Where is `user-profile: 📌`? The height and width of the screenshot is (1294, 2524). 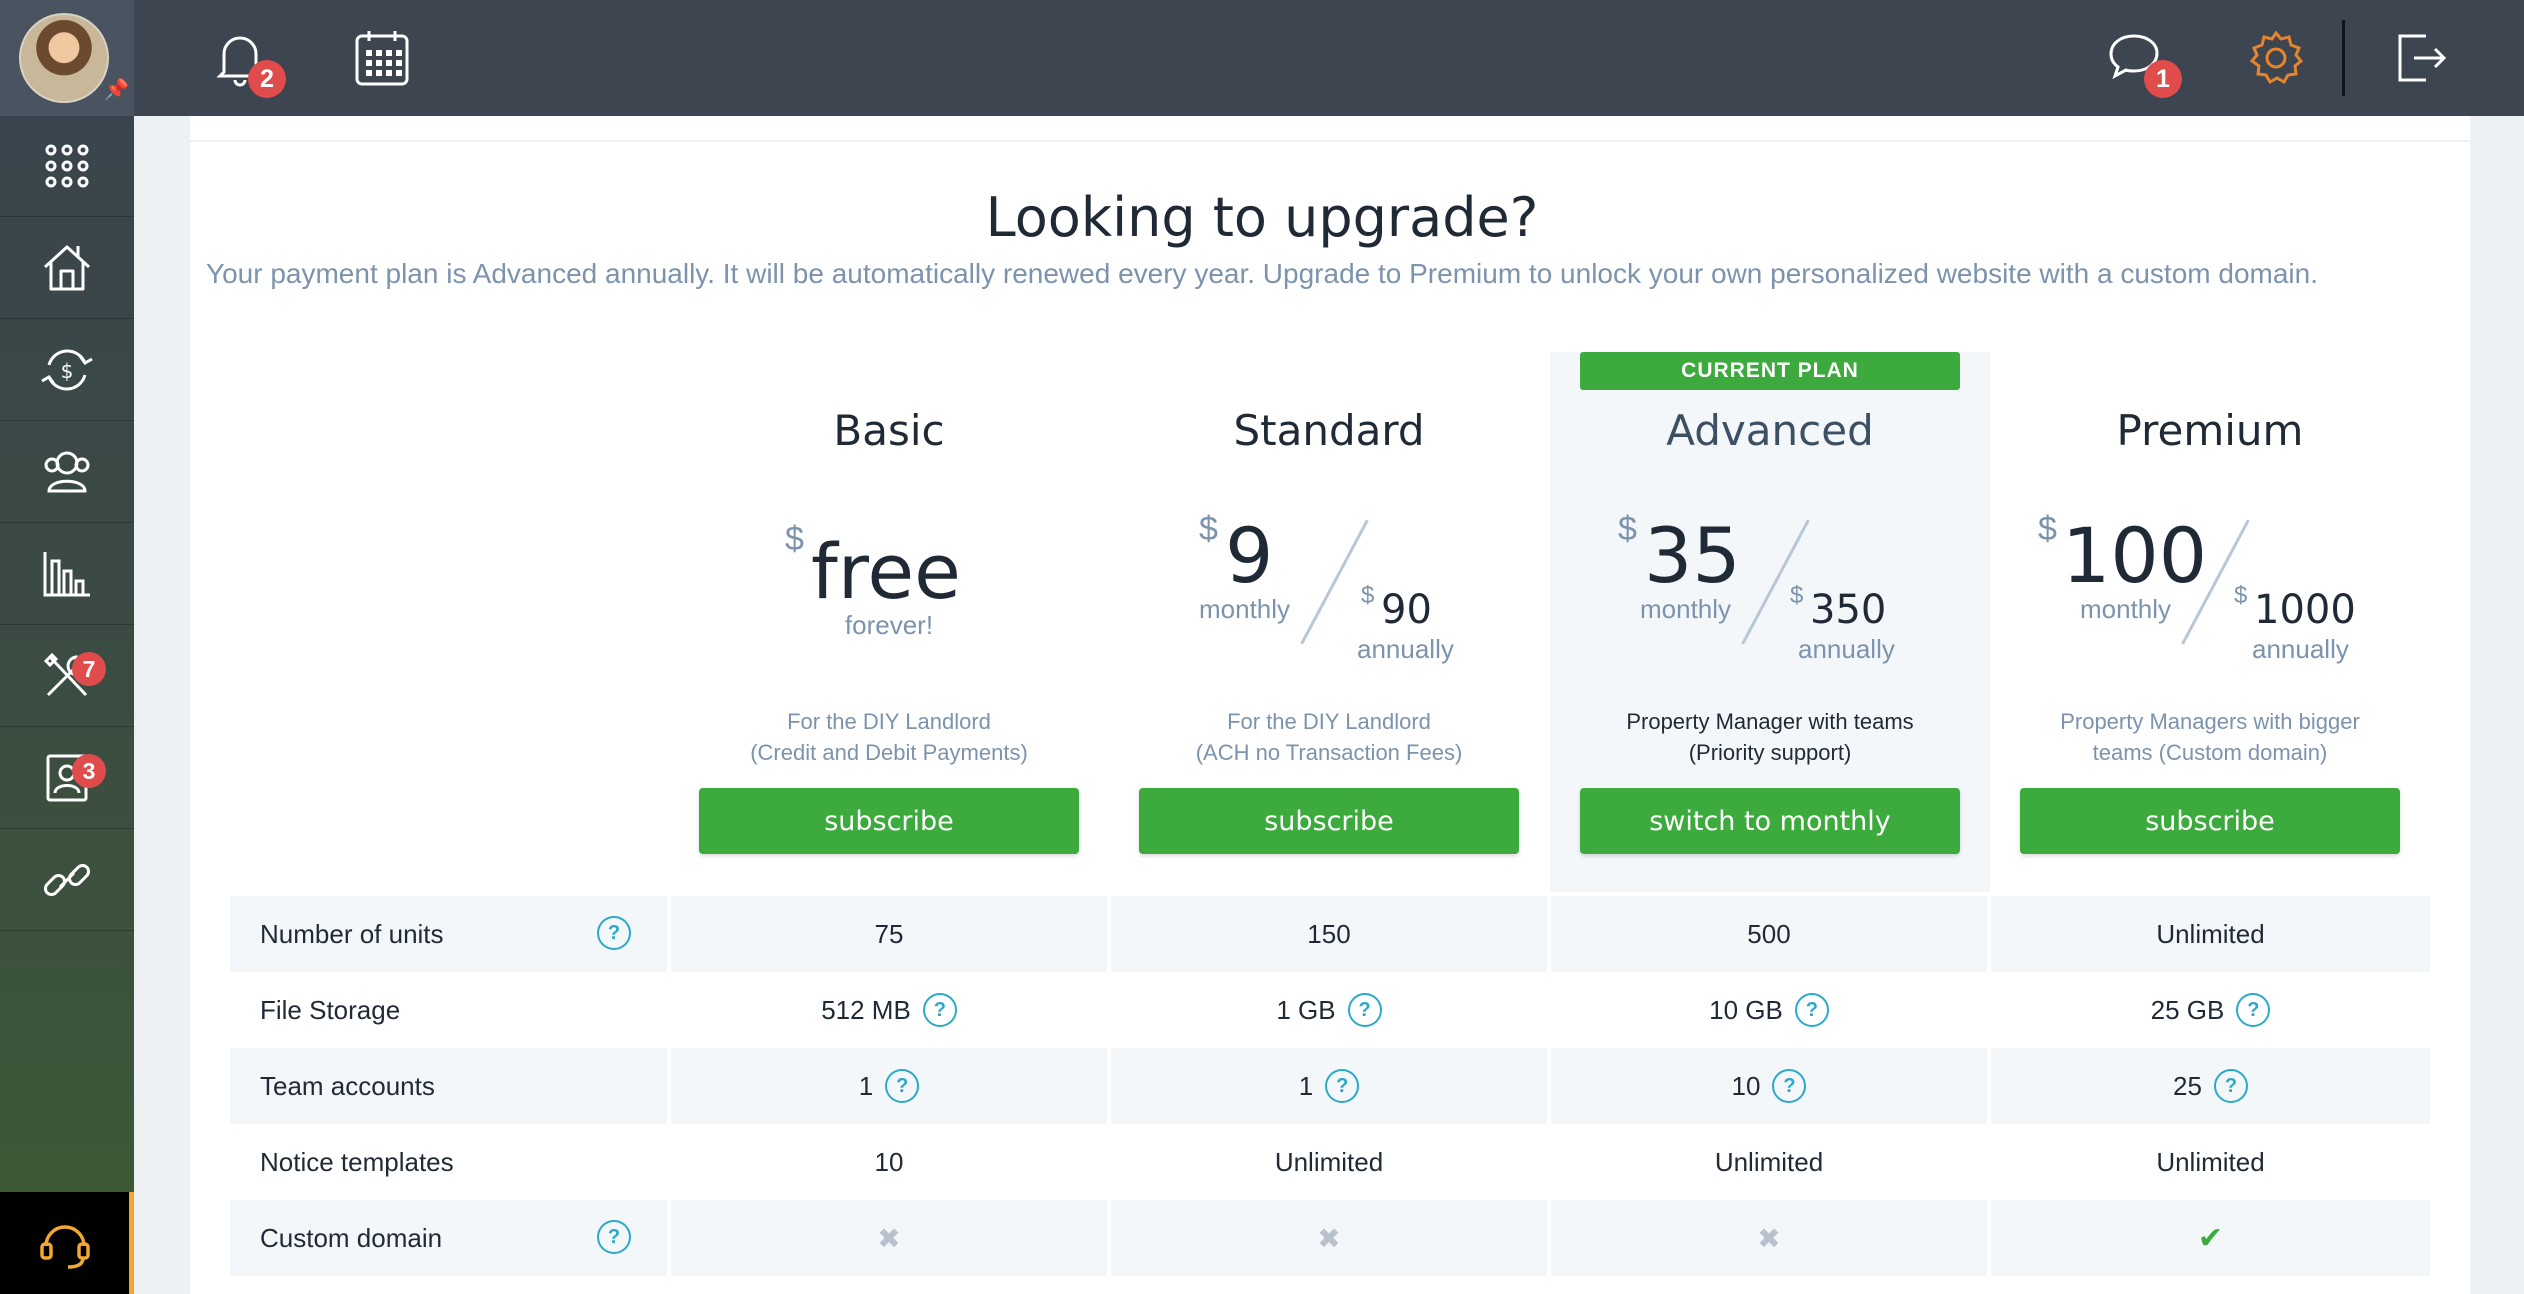
user-profile: 📌 is located at coordinates (67, 58).